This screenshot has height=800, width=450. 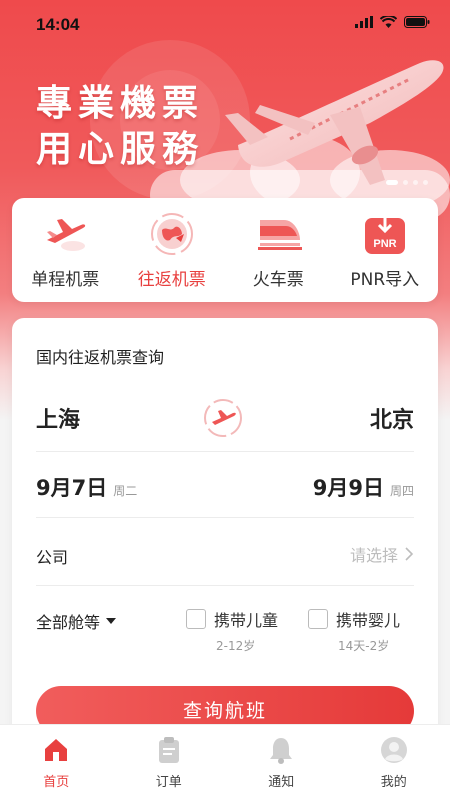 I want to click on pnr-badge-text: PNR, so click(x=384, y=244).